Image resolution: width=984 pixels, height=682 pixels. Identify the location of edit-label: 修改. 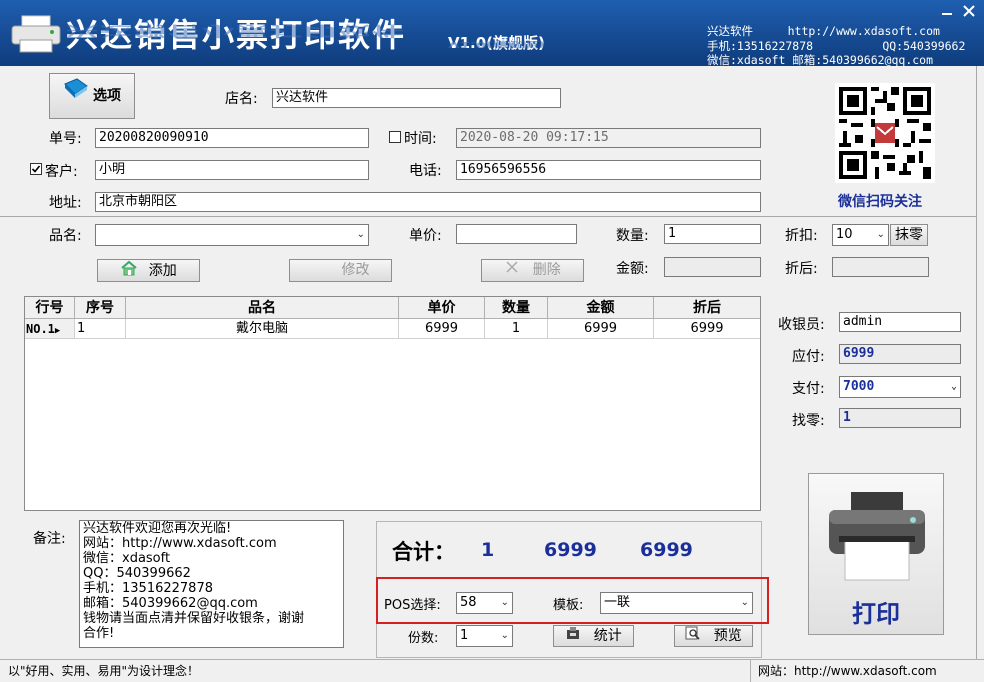
(356, 270).